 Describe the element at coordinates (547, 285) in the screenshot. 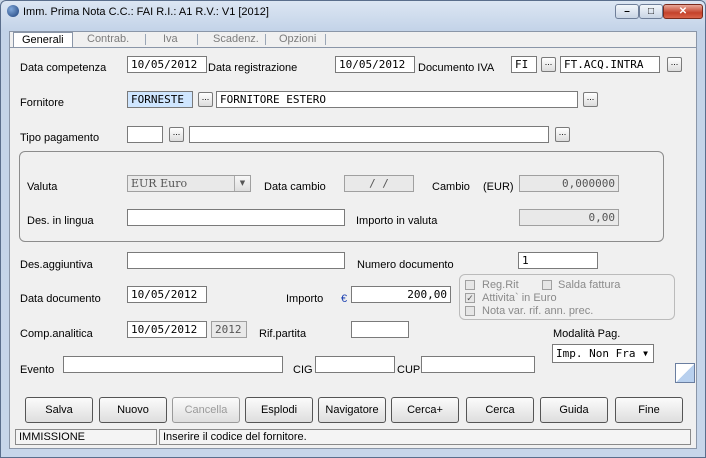

I see `saldo-fattura-checkbox` at that location.